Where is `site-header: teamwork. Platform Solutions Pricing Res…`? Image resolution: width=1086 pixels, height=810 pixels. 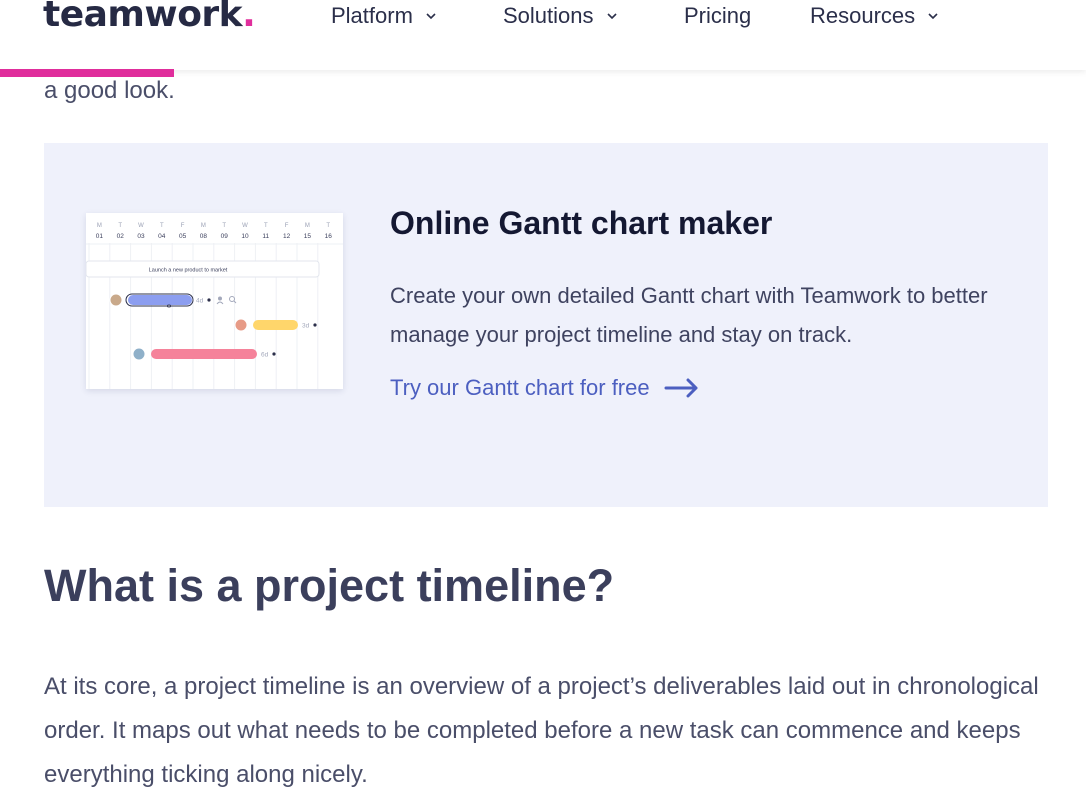
site-header: teamwork. Platform Solutions Pricing Res… is located at coordinates (543, 35).